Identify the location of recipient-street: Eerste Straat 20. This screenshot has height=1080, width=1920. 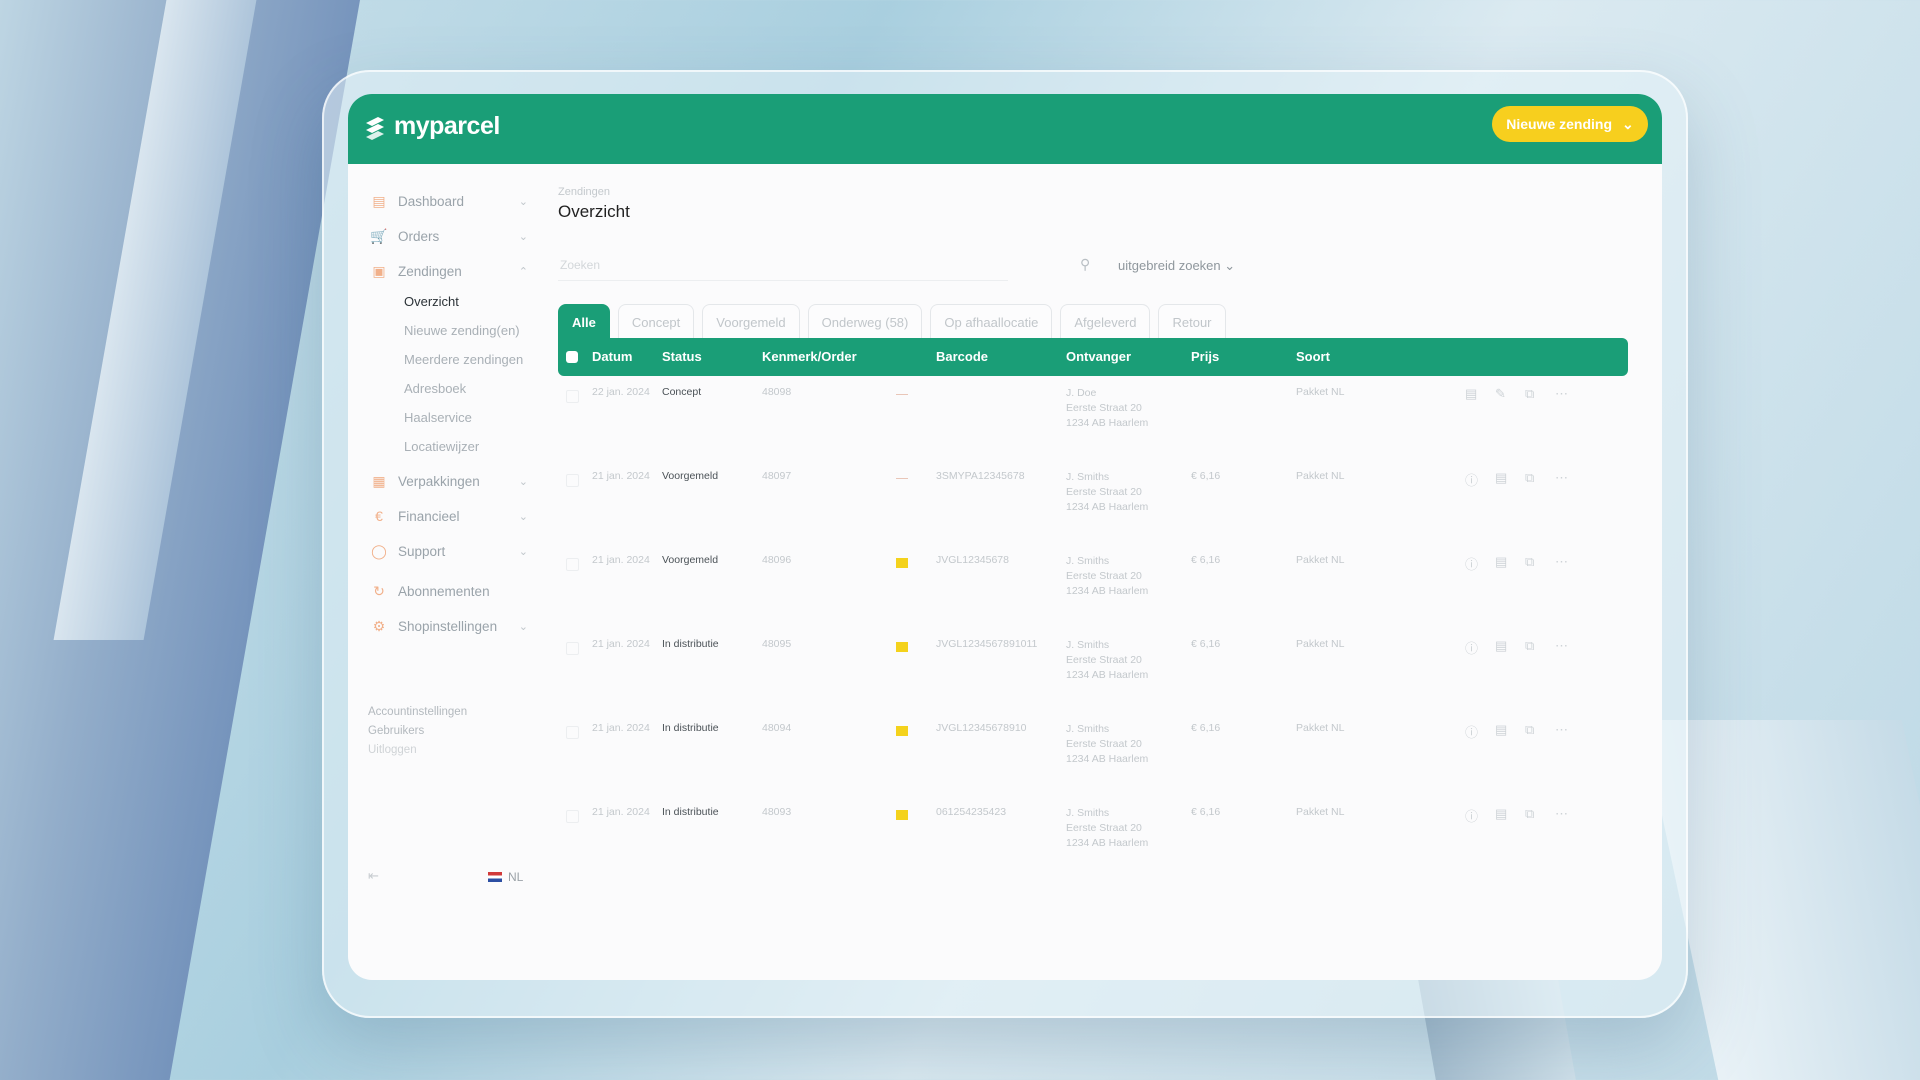
(1104, 828).